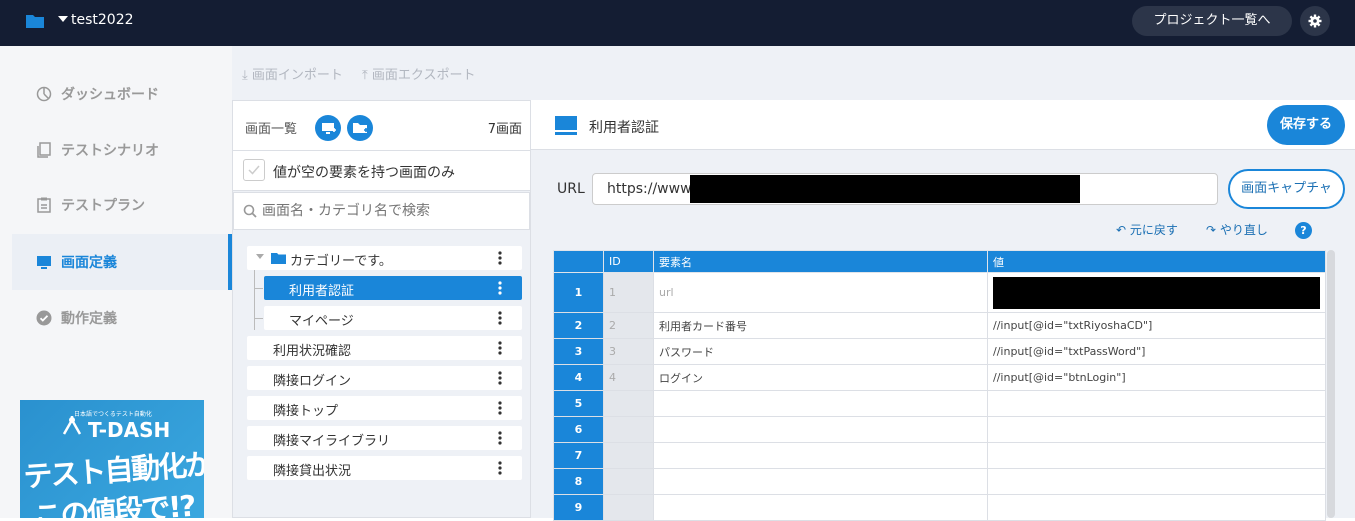  What do you see at coordinates (254, 170) in the screenshot?
I see `filter-checkbox` at bounding box center [254, 170].